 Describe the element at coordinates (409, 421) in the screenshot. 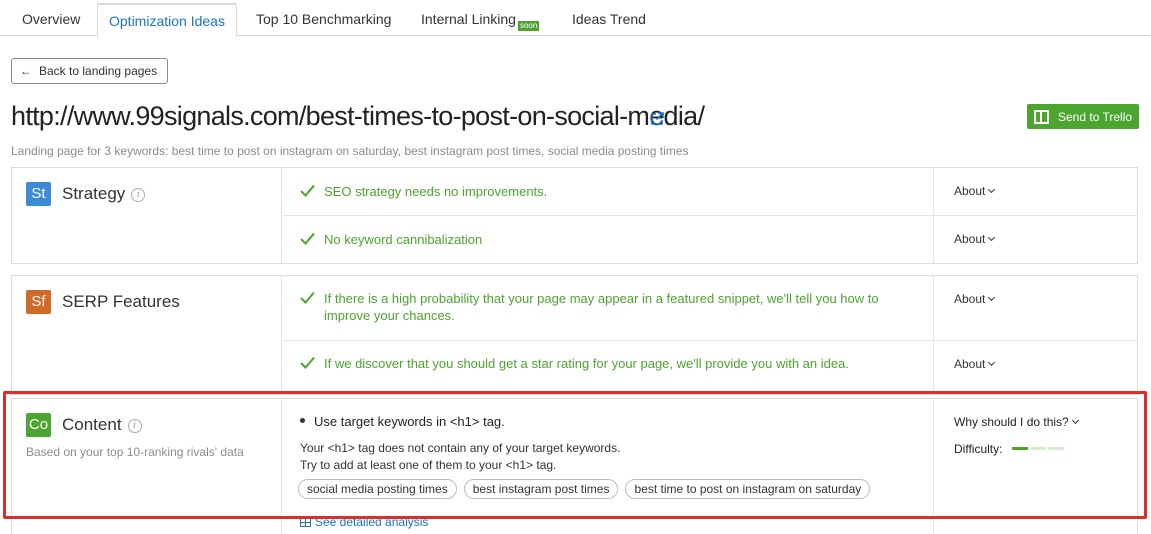

I see `content-idea-text: Use target keywords in <h1> tag.` at that location.